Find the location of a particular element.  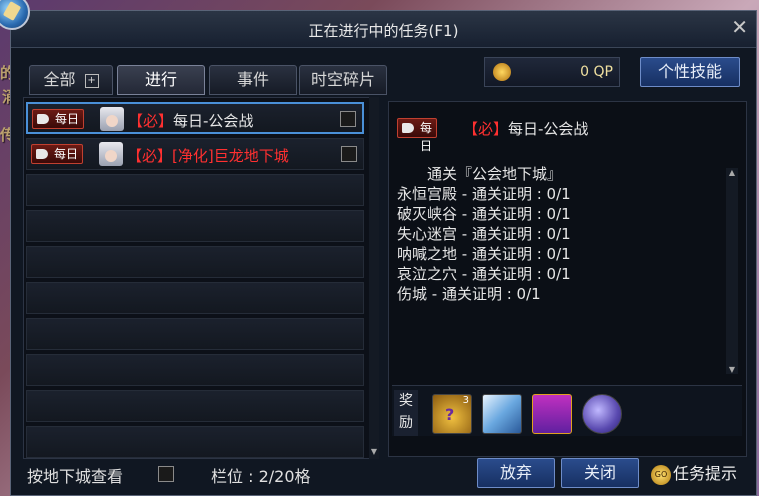

tab-time-fragments-label: 时空碎片 is located at coordinates (342, 79).